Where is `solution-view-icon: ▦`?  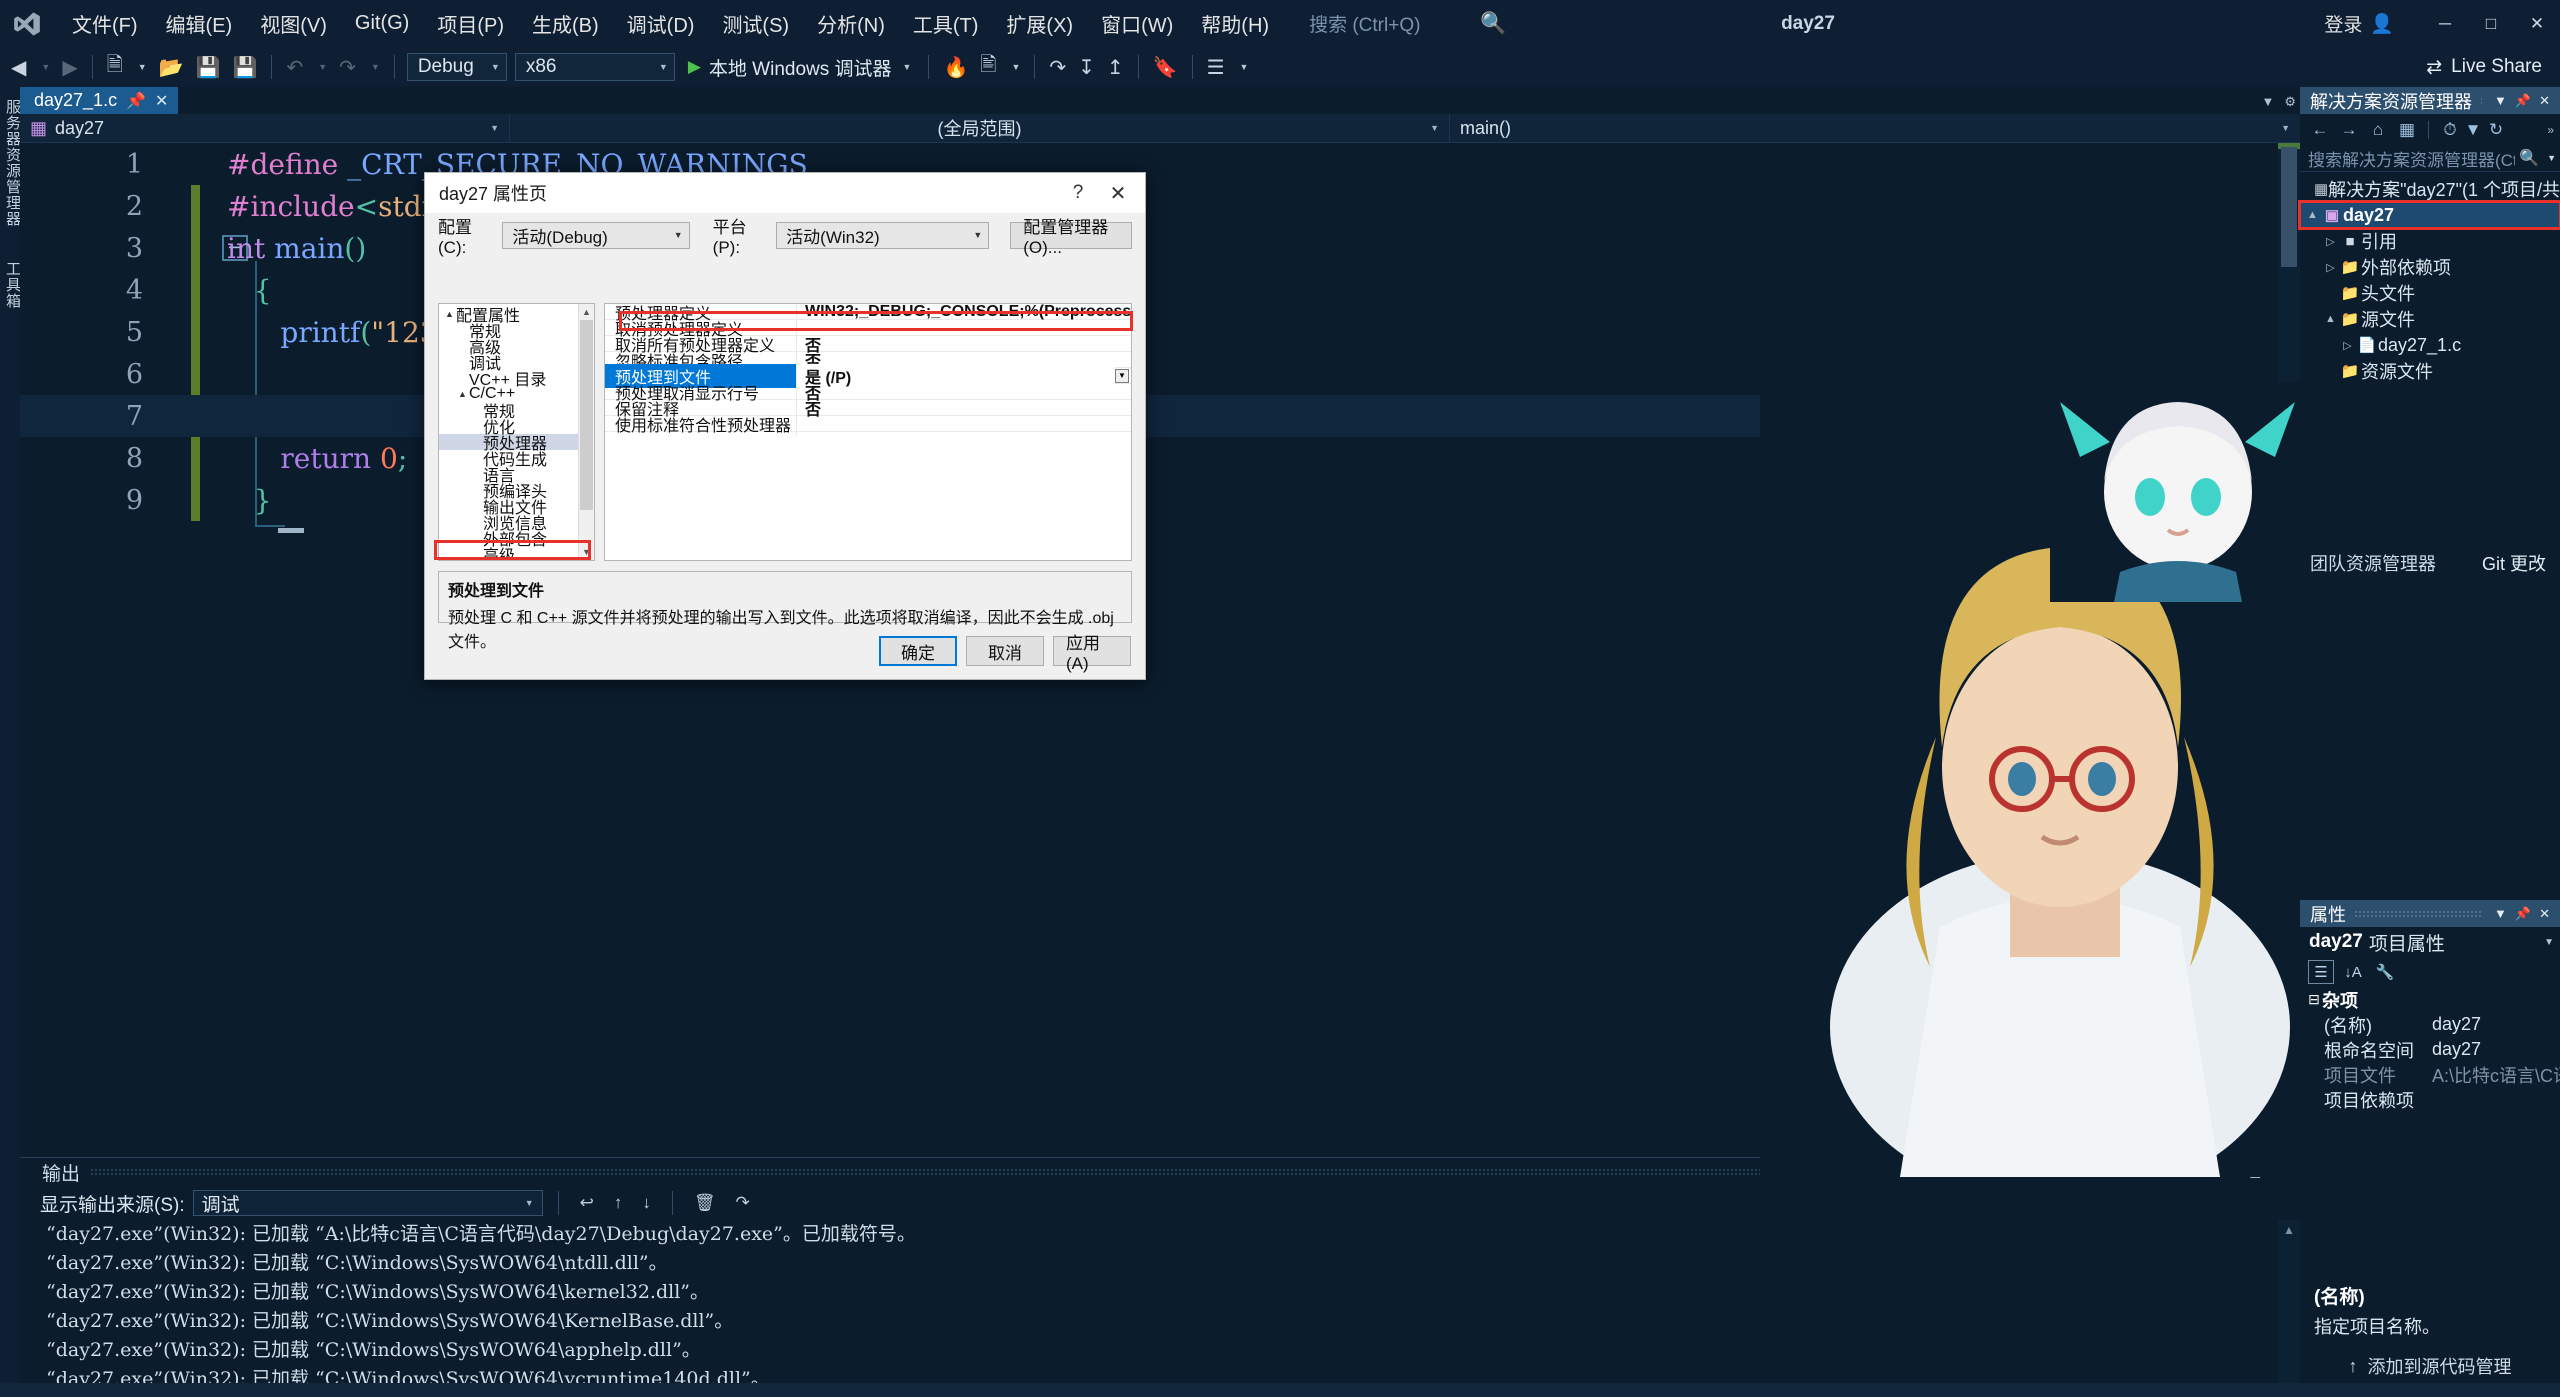
solution-view-icon: ▦ is located at coordinates (2407, 130).